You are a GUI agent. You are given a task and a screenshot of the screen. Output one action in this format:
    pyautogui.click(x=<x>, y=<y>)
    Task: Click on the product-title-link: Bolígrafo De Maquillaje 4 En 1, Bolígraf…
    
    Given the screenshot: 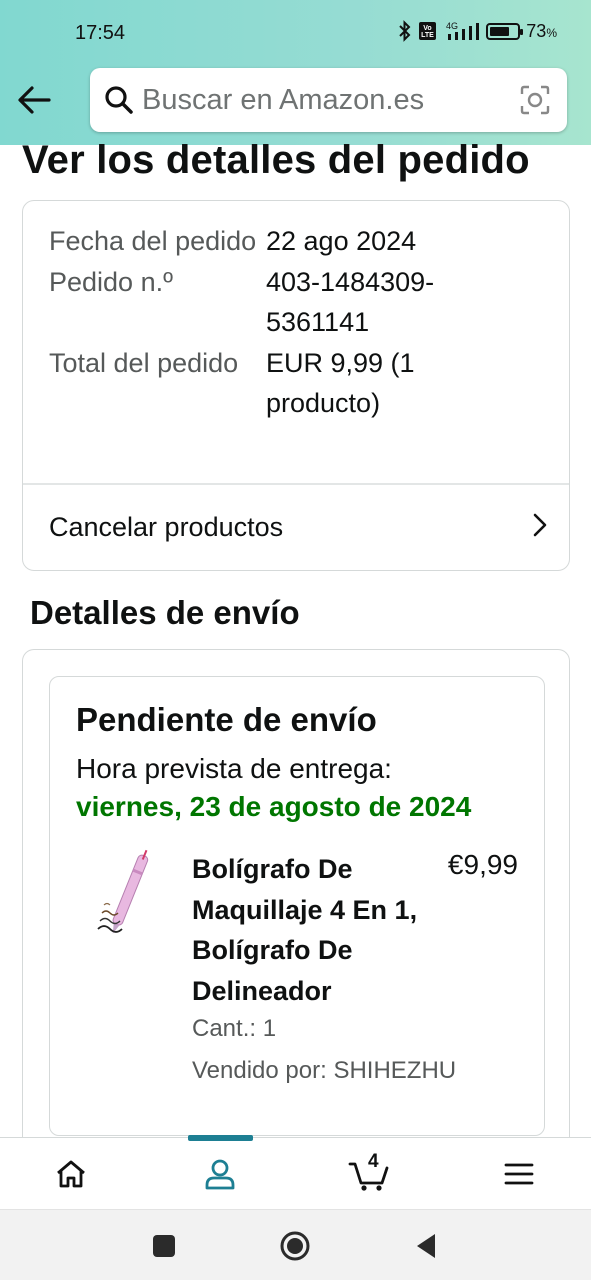 What is the action you would take?
    pyautogui.click(x=307, y=930)
    